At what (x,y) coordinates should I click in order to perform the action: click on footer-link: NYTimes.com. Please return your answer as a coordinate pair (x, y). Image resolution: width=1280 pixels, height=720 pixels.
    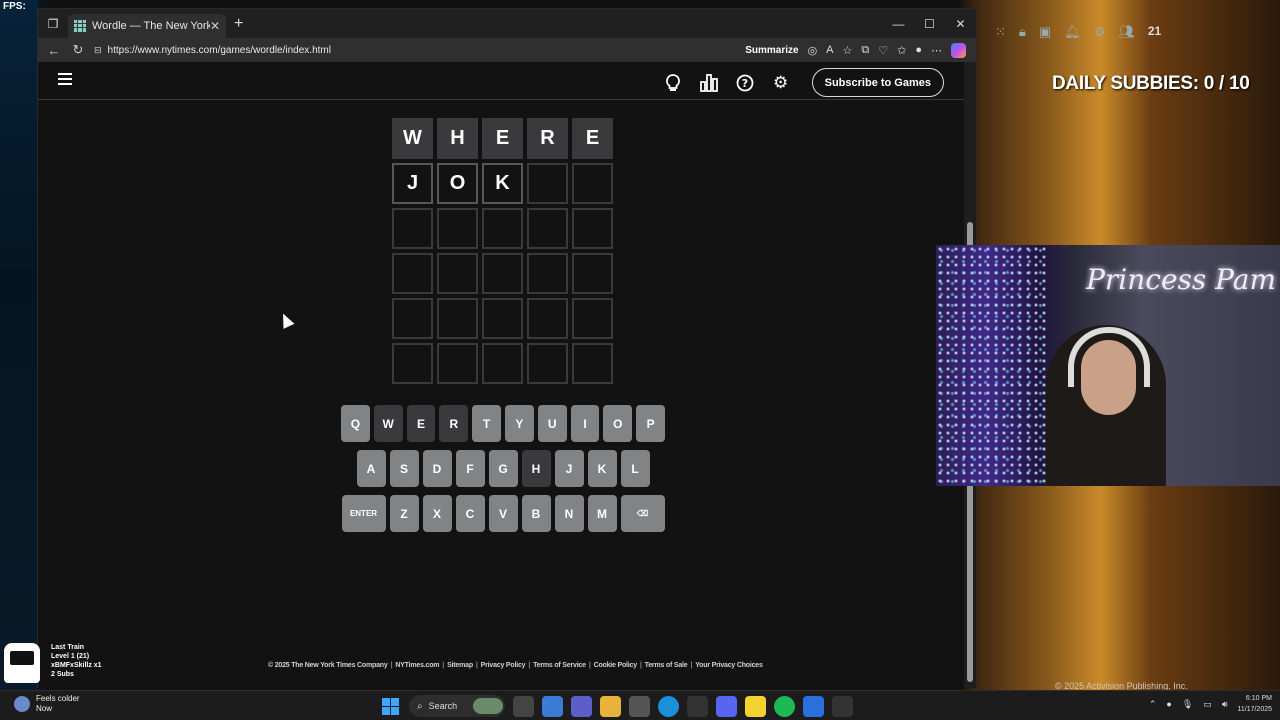
    Looking at the image, I should click on (417, 665).